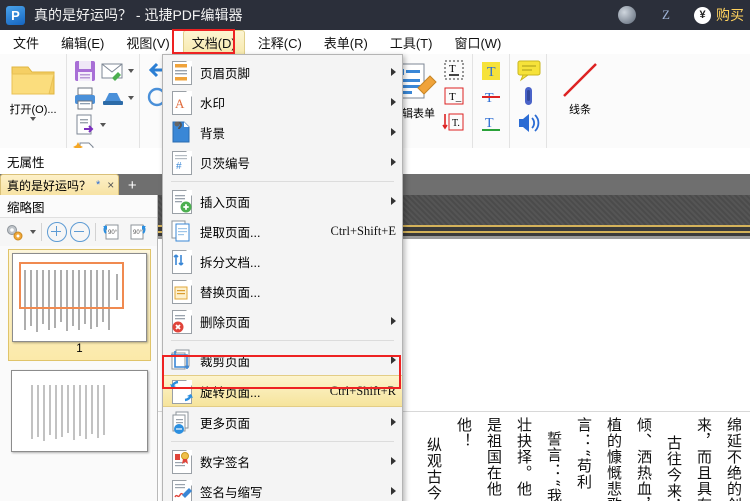 Image resolution: width=750 pixels, height=501 pixels. Describe the element at coordinates (33, 232) in the screenshot. I see `thumbnail-settings-chevron-down-icon` at that location.